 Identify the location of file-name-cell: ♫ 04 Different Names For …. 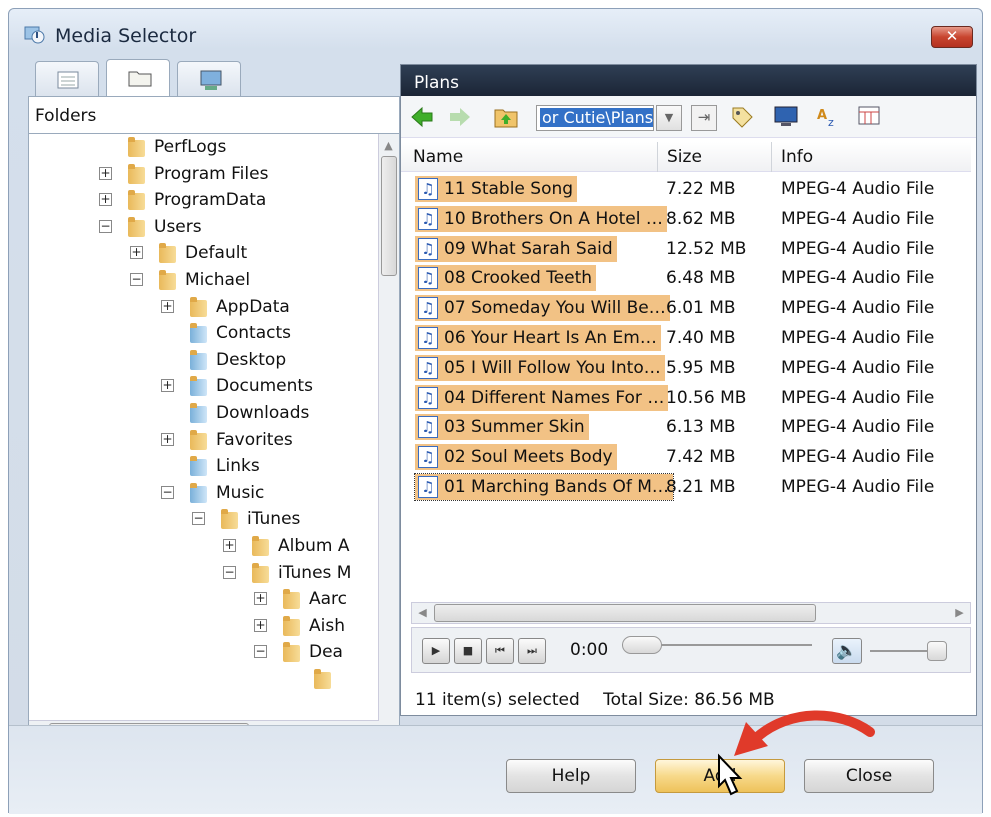
(542, 397).